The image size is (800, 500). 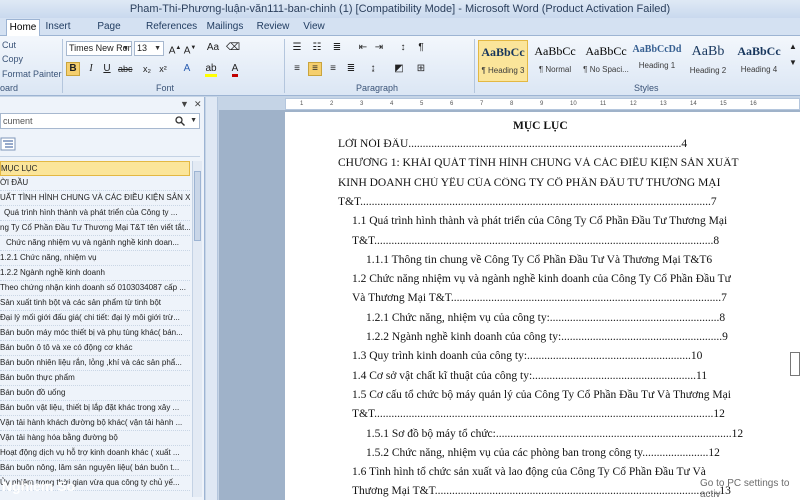 I want to click on numbering-icon: ☷, so click(x=317, y=48).